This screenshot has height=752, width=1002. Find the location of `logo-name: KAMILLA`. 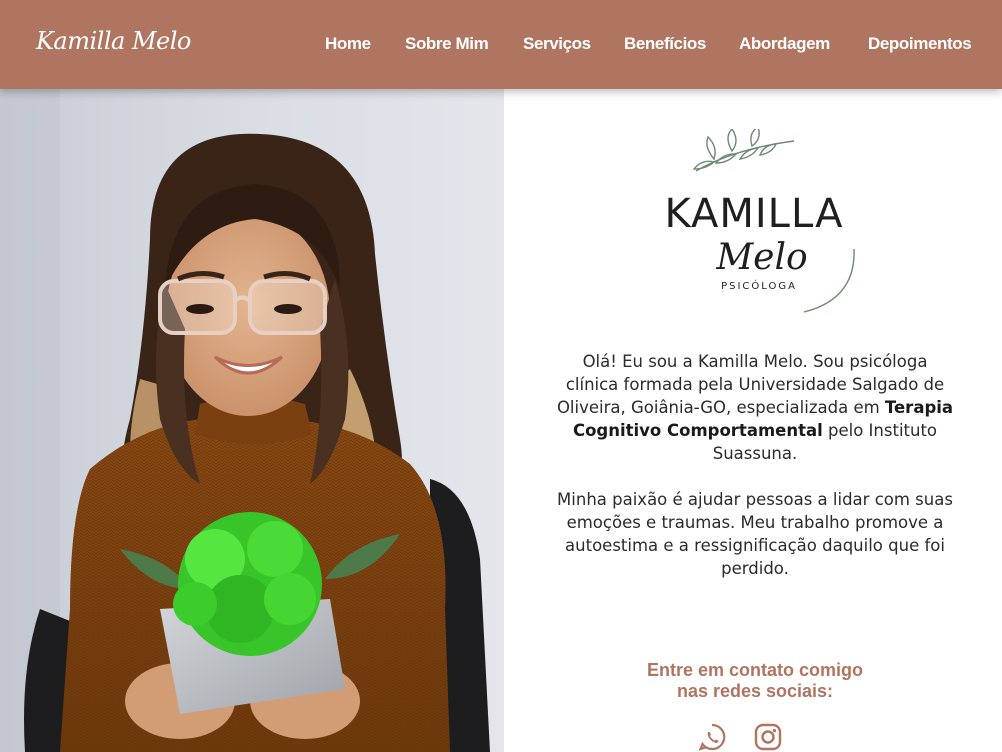

logo-name: KAMILLA is located at coordinates (753, 214).